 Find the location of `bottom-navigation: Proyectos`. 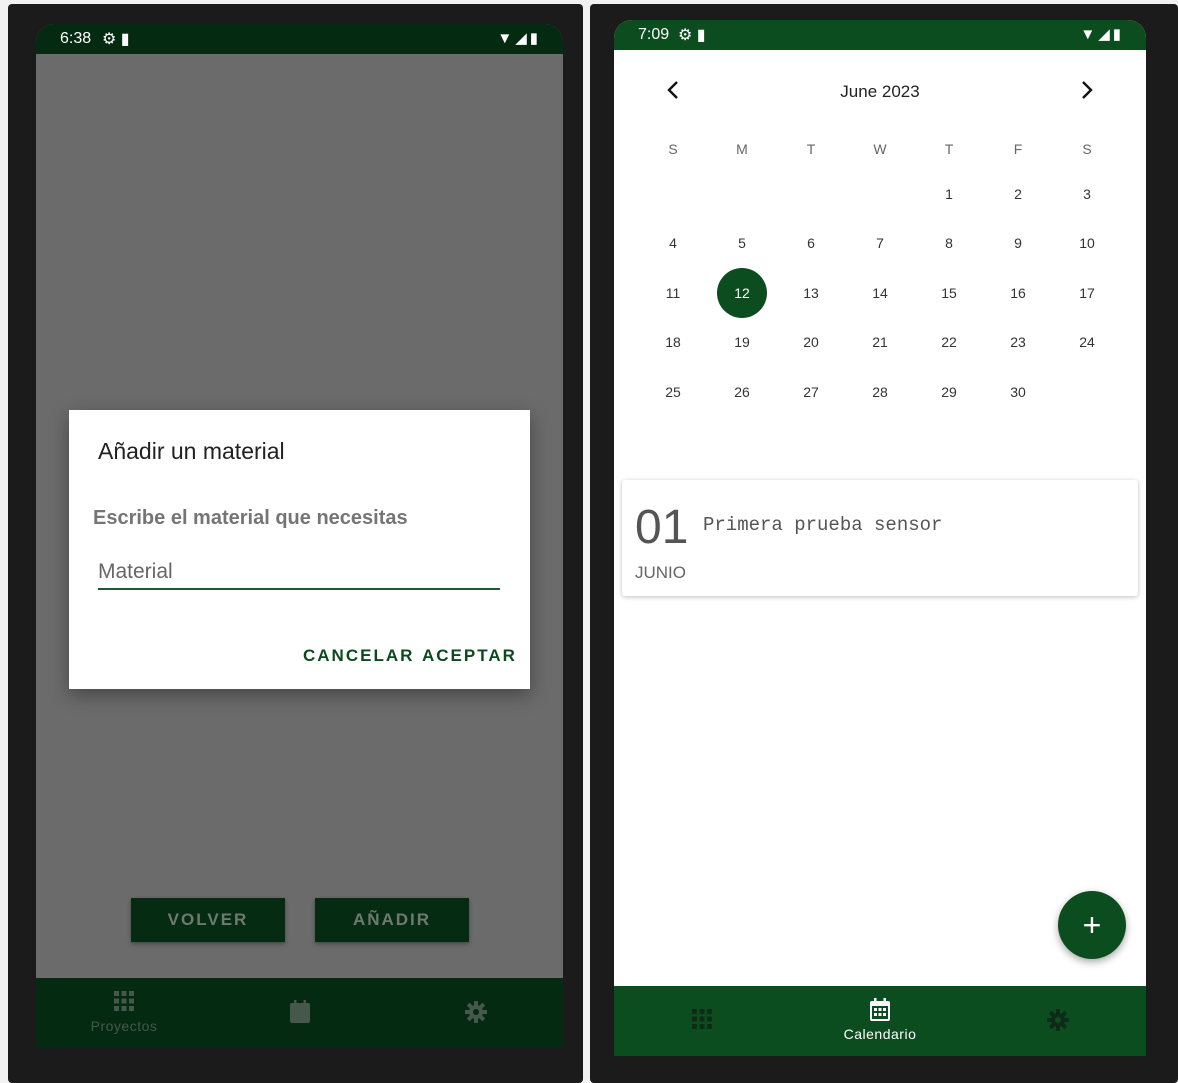

bottom-navigation: Proyectos is located at coordinates (299, 1013).